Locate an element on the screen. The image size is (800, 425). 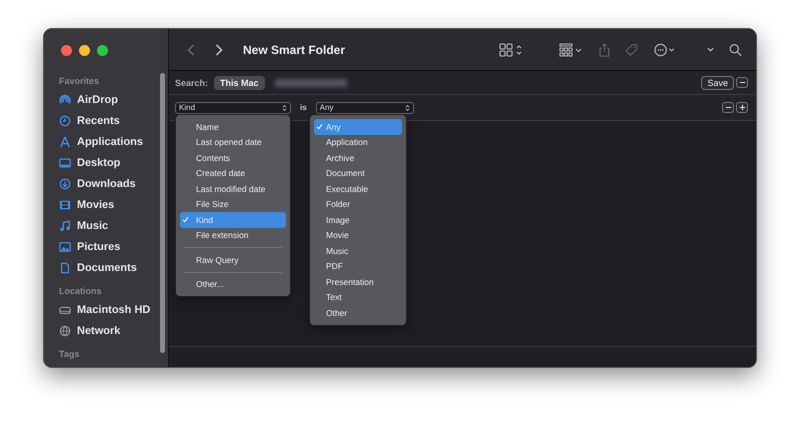
scope-button: This Mac is located at coordinates (239, 83).